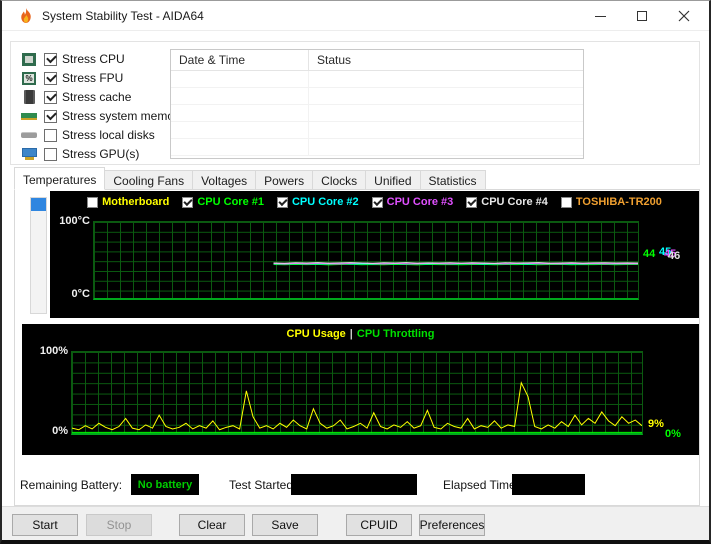 The image size is (711, 544). Describe the element at coordinates (481, 485) in the screenshot. I see `elapsed-time-label: Elapsed Time:` at that location.